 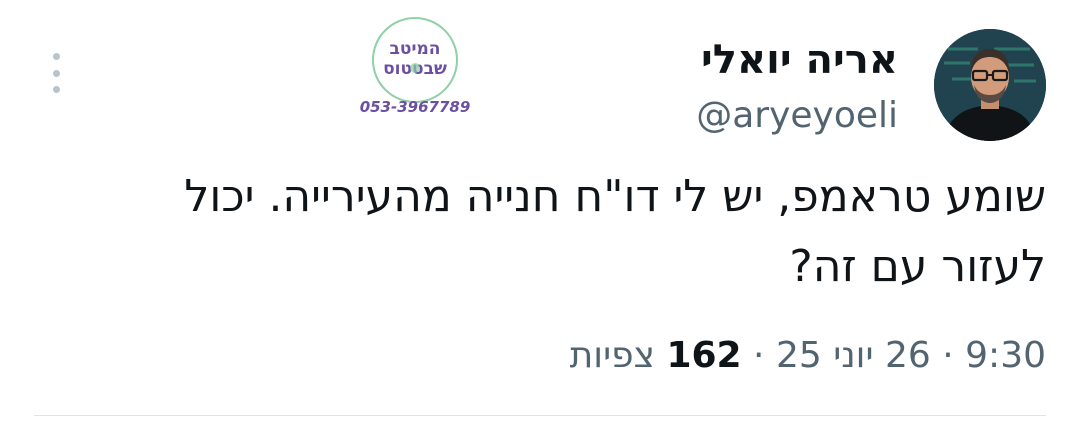 I want to click on tweet-time: 9:30, so click(x=1005, y=355).